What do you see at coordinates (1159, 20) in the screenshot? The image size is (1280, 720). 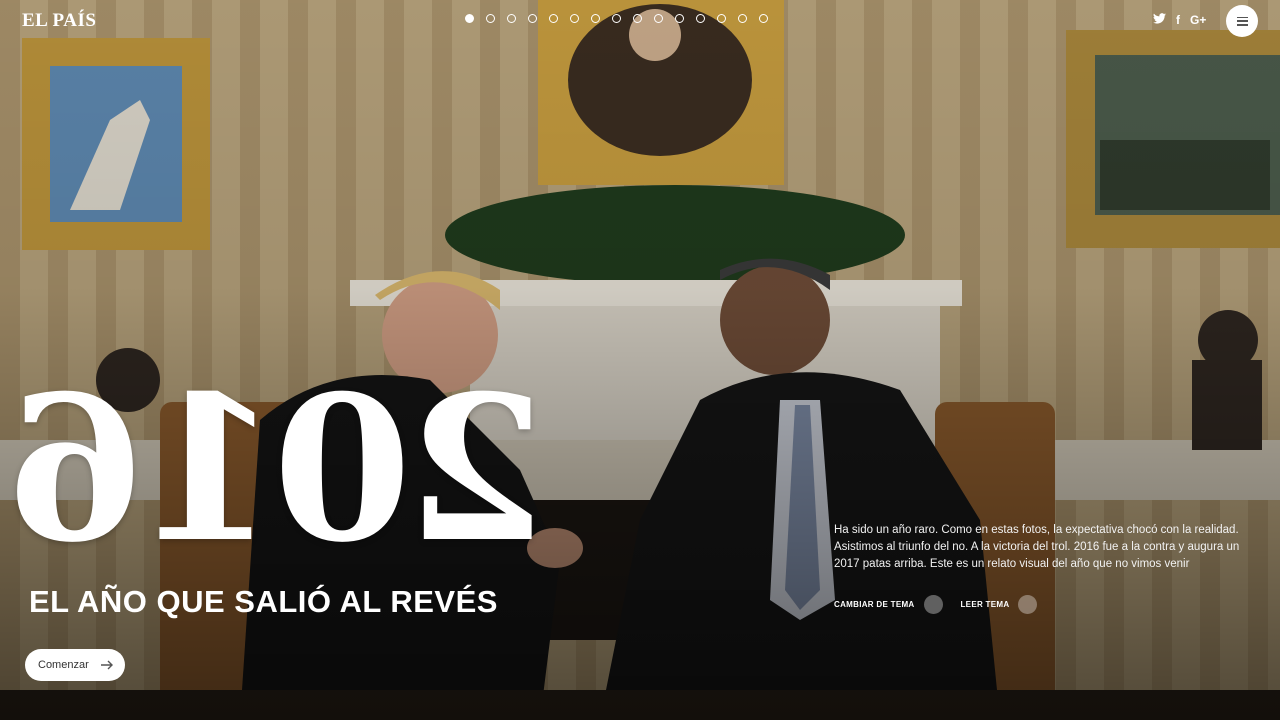 I see `twitter-icon` at bounding box center [1159, 20].